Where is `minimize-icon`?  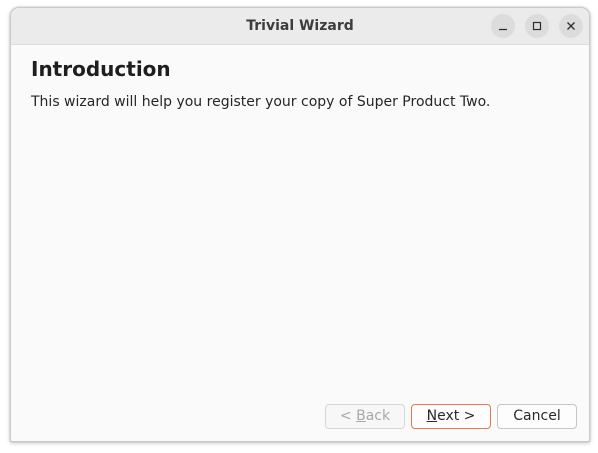
minimize-icon is located at coordinates (503, 29).